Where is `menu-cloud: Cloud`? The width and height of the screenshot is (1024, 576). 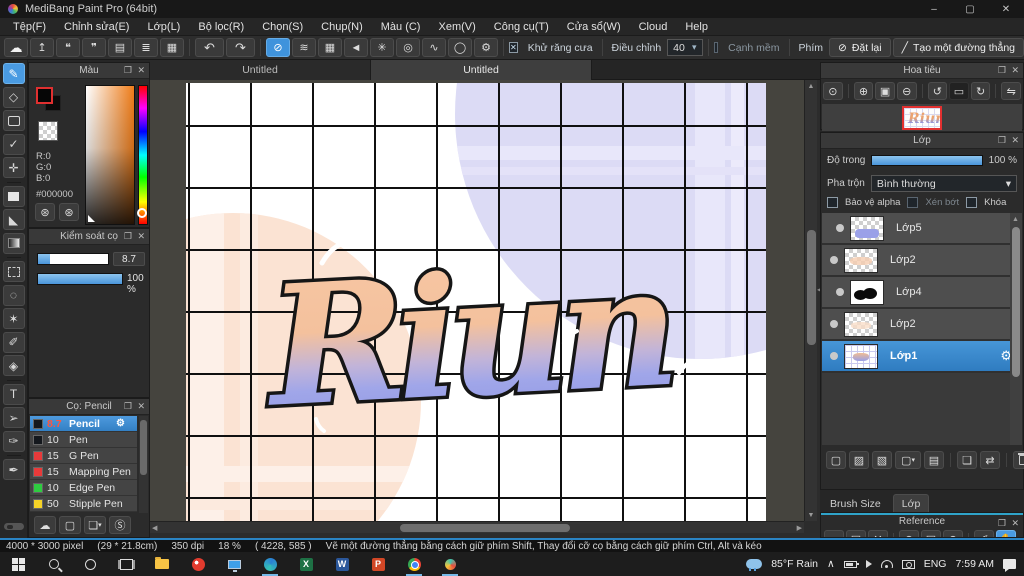 menu-cloud: Cloud is located at coordinates (653, 27).